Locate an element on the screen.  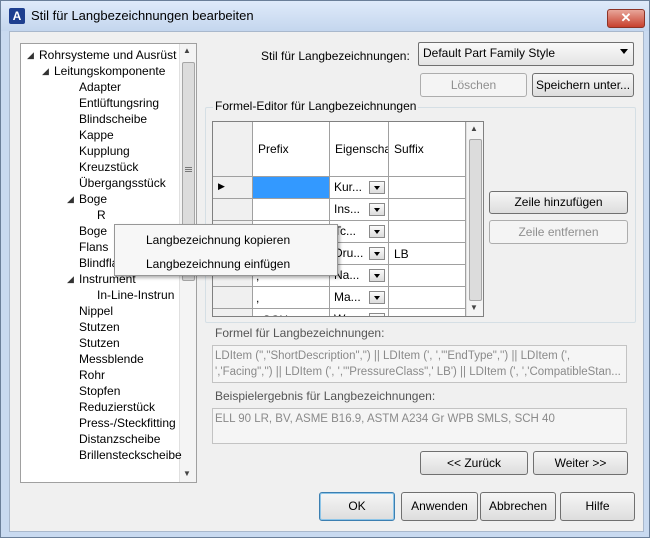
tree-item: R is located at coordinates (101, 215).